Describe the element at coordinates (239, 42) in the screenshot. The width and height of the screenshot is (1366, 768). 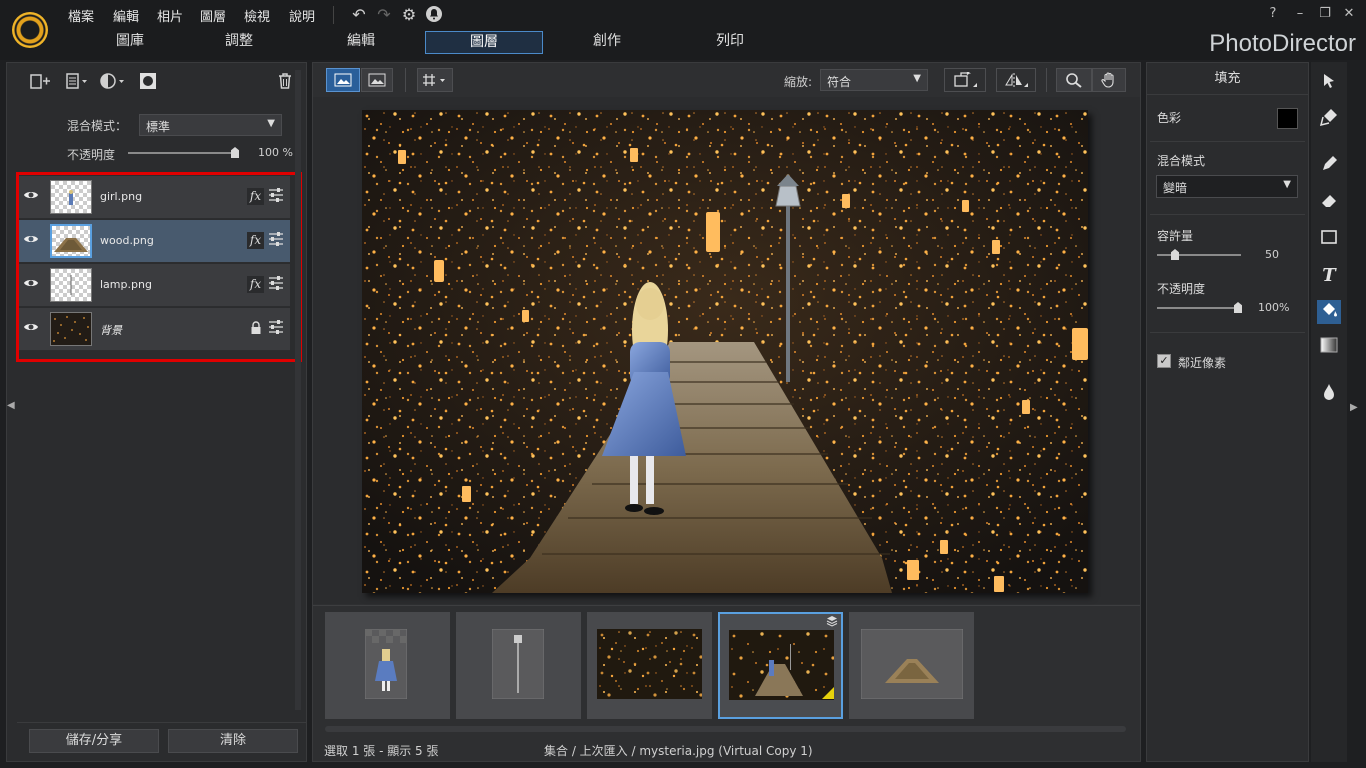
I see `tab-adjust: 調整` at that location.